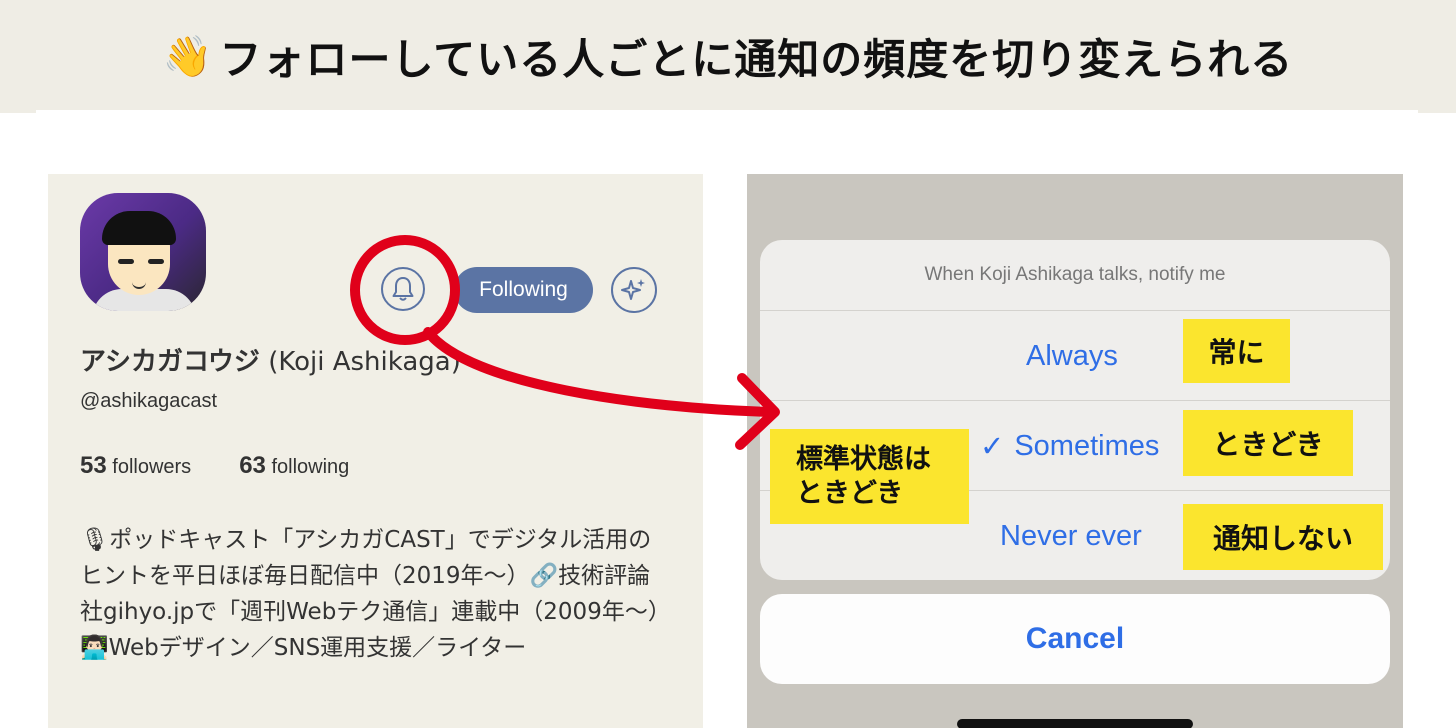  What do you see at coordinates (188, 57) in the screenshot?
I see `waving-hand-icon: 👋` at bounding box center [188, 57].